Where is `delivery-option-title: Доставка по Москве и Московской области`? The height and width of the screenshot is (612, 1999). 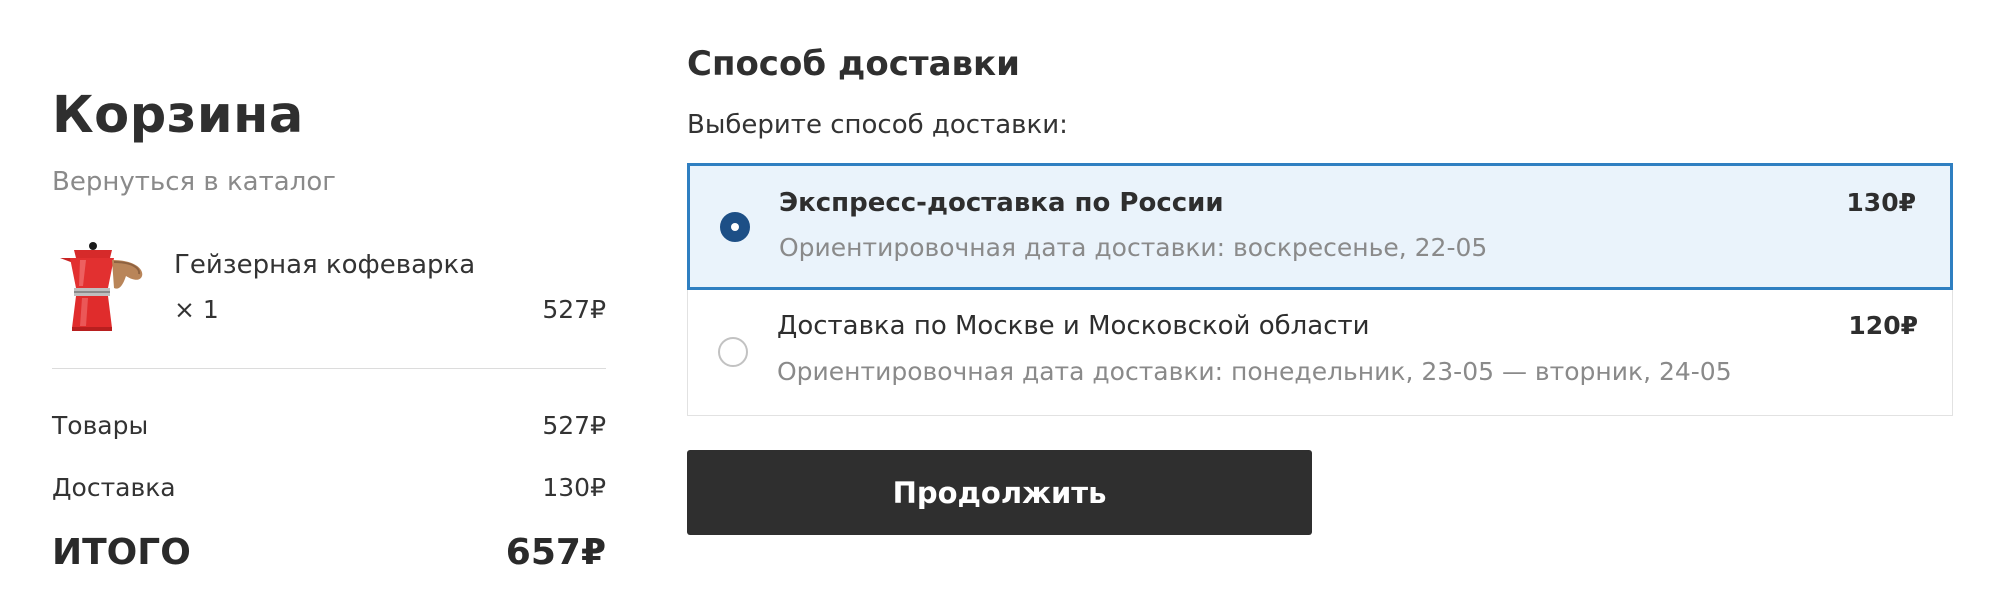 delivery-option-title: Доставка по Москве и Московской области is located at coordinates (1073, 326).